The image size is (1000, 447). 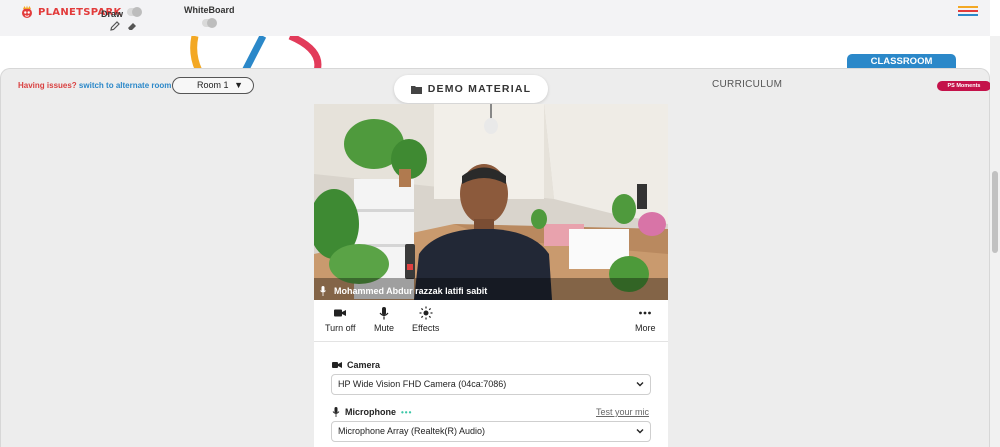 I want to click on media-controls: Turn off Mute Effects More, so click(x=491, y=321).